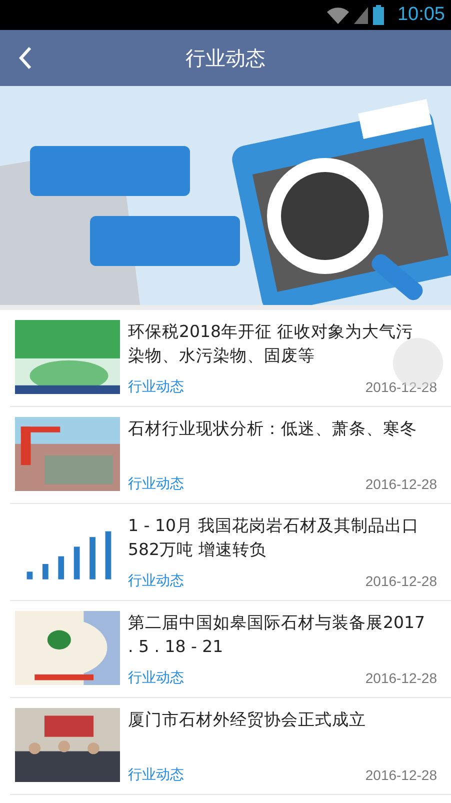  What do you see at coordinates (421, 15) in the screenshot?
I see `status-time: 10:05` at bounding box center [421, 15].